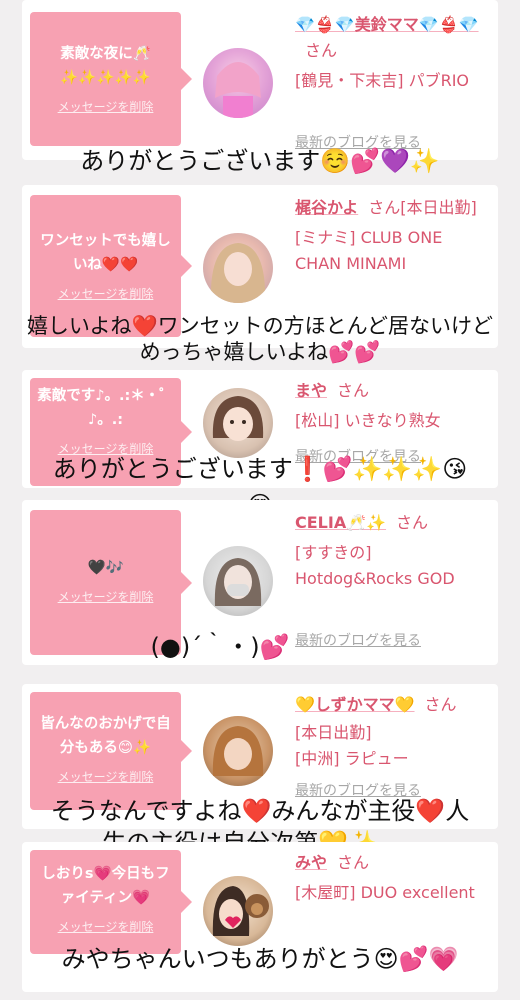  I want to click on shop-name: [中洲] ラピュー, so click(352, 758).